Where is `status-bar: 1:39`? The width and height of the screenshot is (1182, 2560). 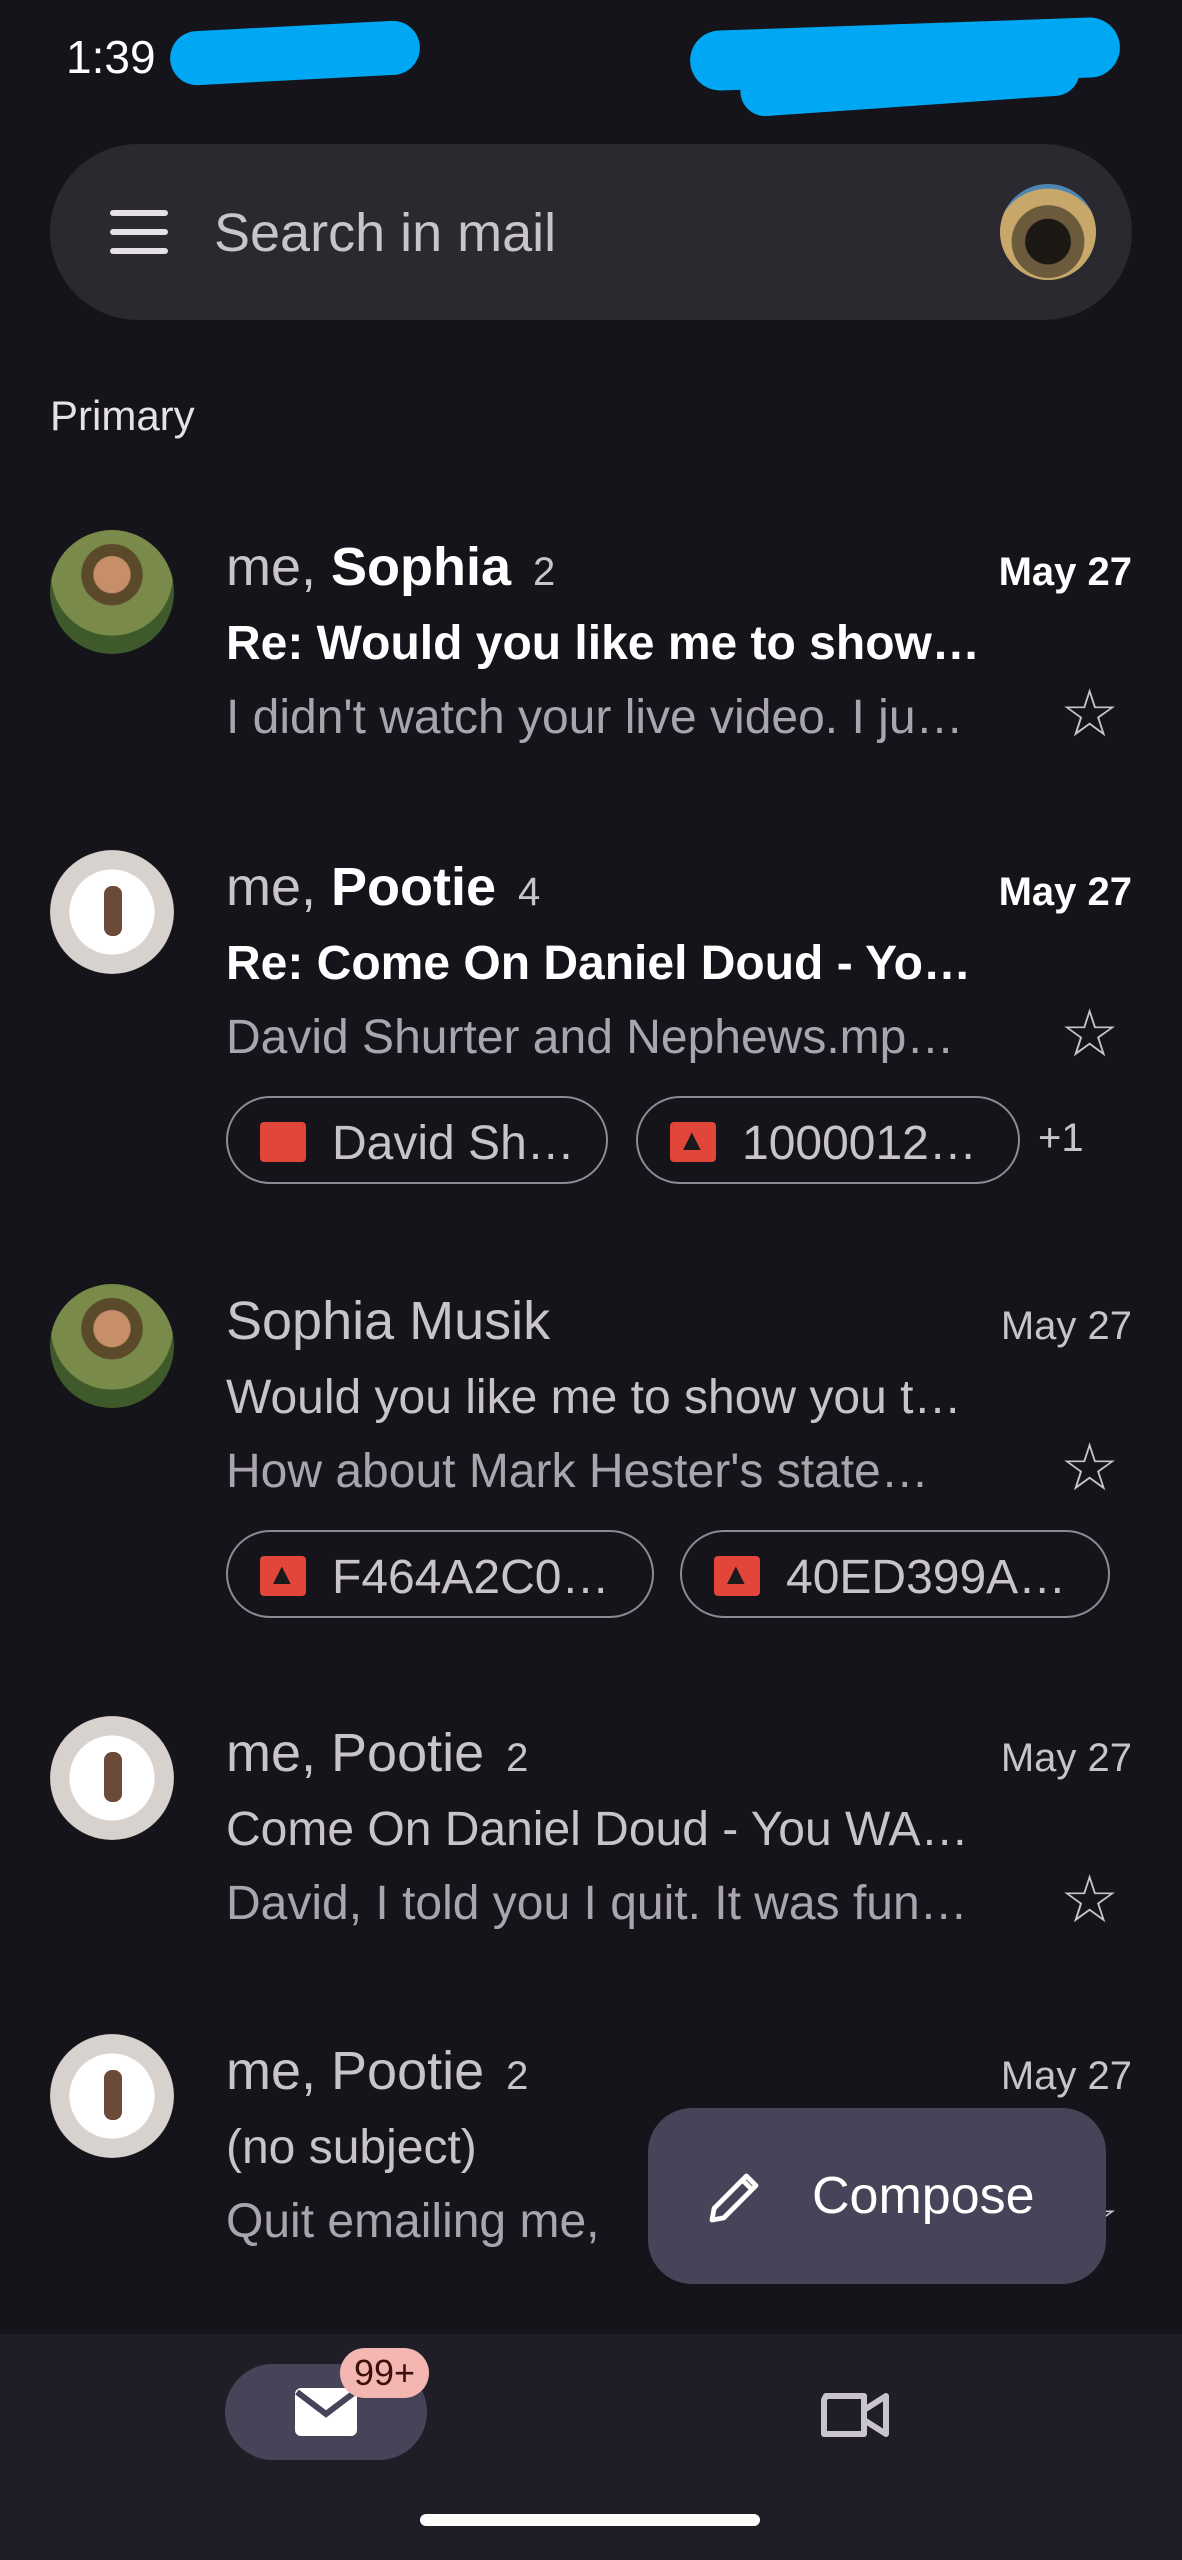
status-bar: 1:39 is located at coordinates (591, 60).